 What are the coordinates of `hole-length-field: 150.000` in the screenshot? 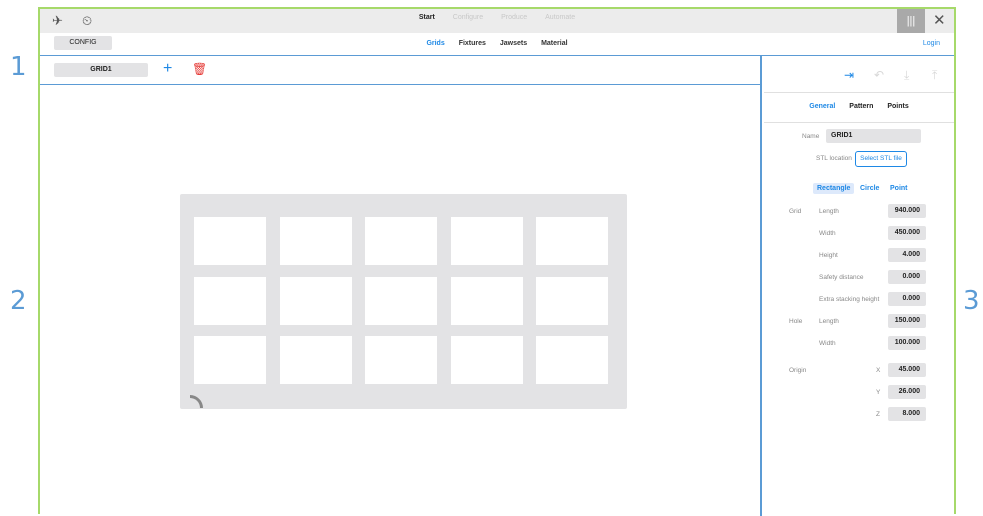 It's located at (907, 321).